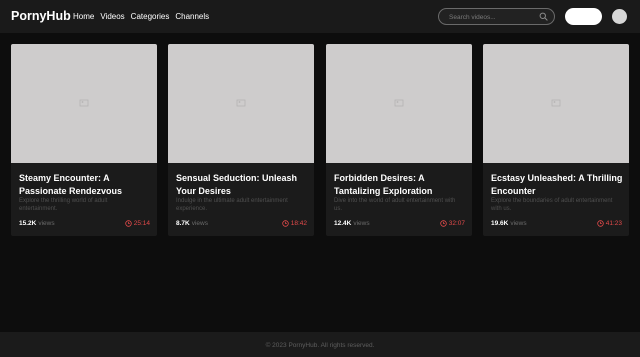 The height and width of the screenshot is (357, 640). Describe the element at coordinates (500, 223) in the screenshot. I see `view-count: 19.6K` at that location.